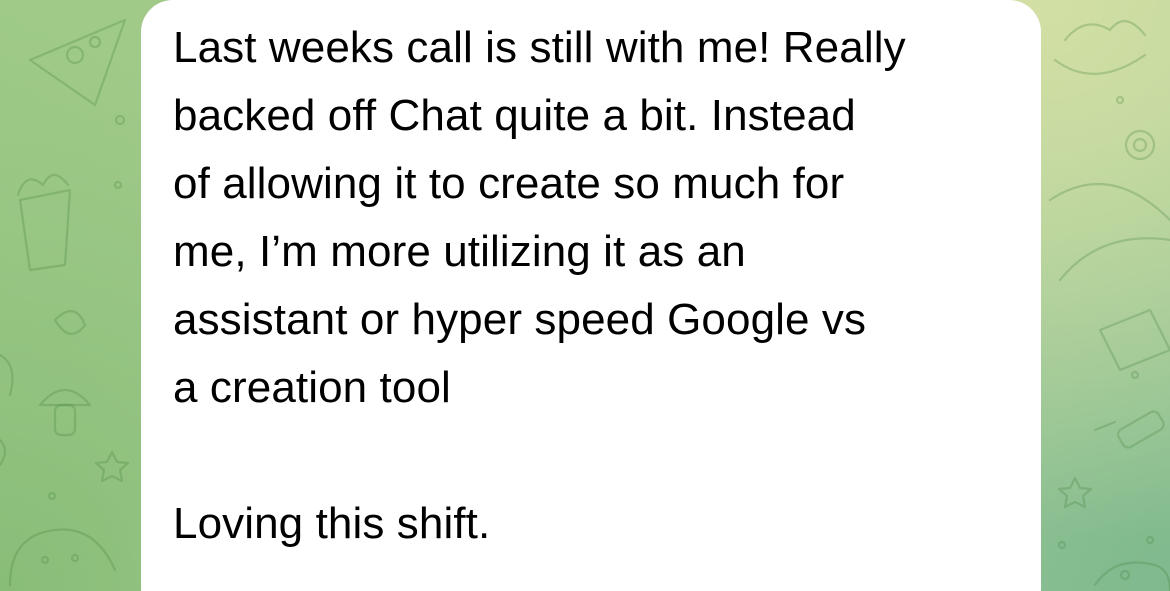 The image size is (1170, 591). I want to click on cloud-face-icon, so click(62, 557).